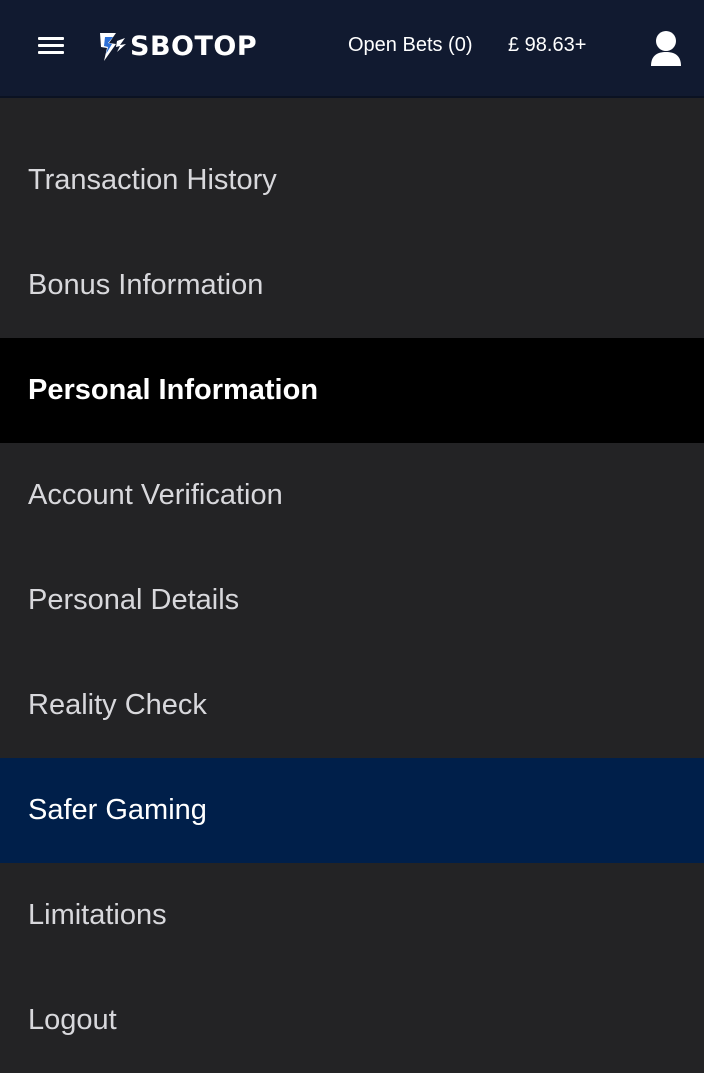 The height and width of the screenshot is (1073, 704). I want to click on menu-item-account-verification: Account Verification, so click(352, 495).